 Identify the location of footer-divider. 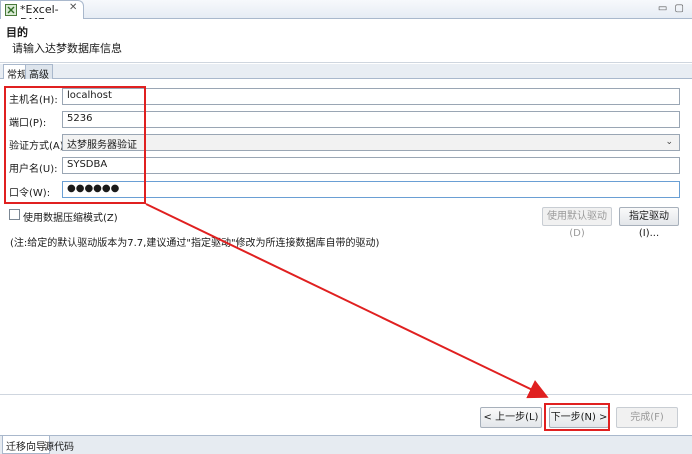
(346, 394).